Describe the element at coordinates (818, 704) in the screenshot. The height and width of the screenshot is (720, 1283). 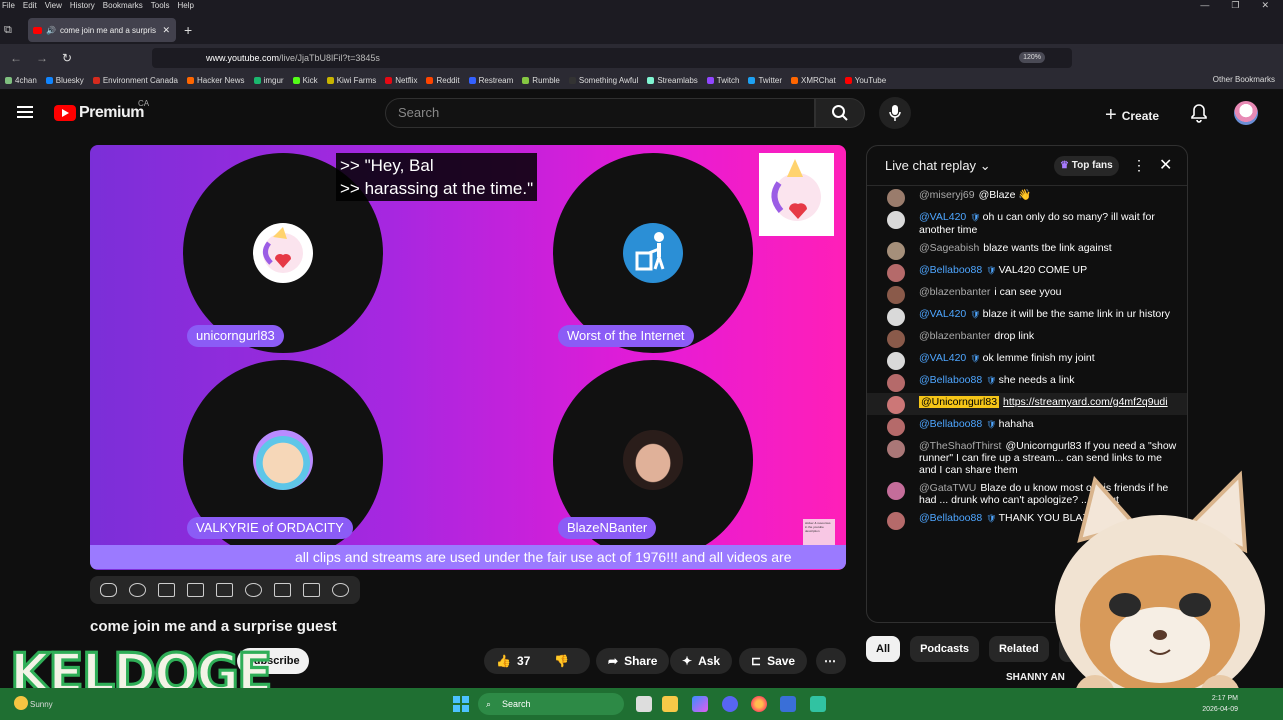
I see `streamlabs-icon` at that location.